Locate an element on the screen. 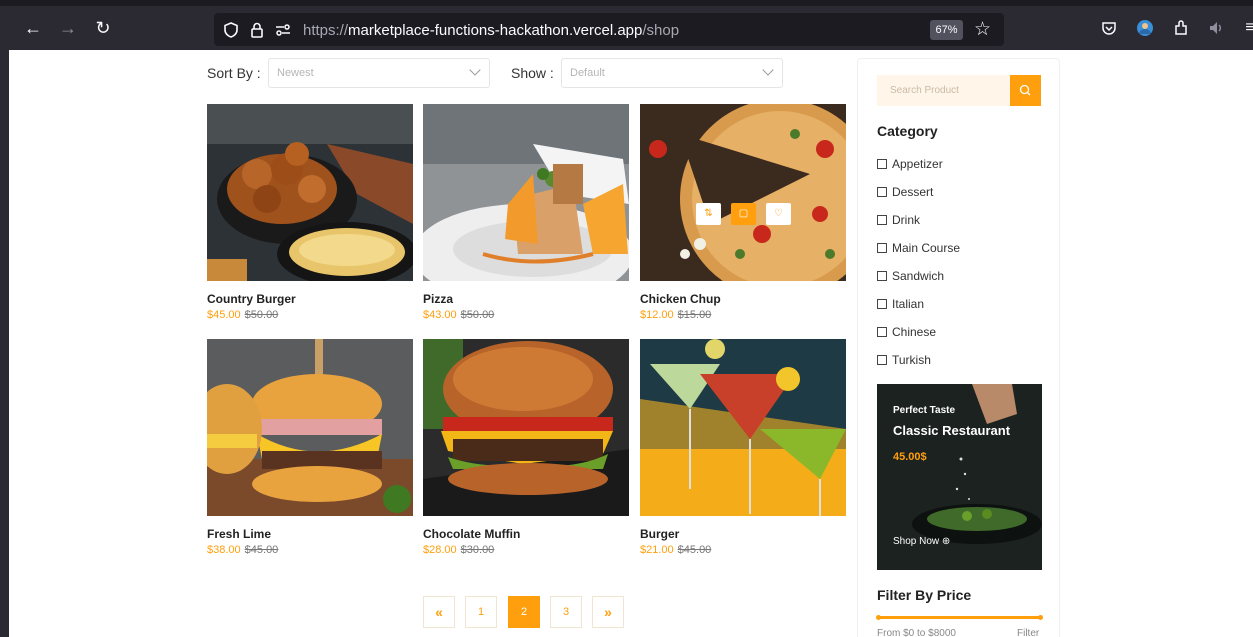 The image size is (1253, 637). product-name: Chicken Chup is located at coordinates (680, 299).